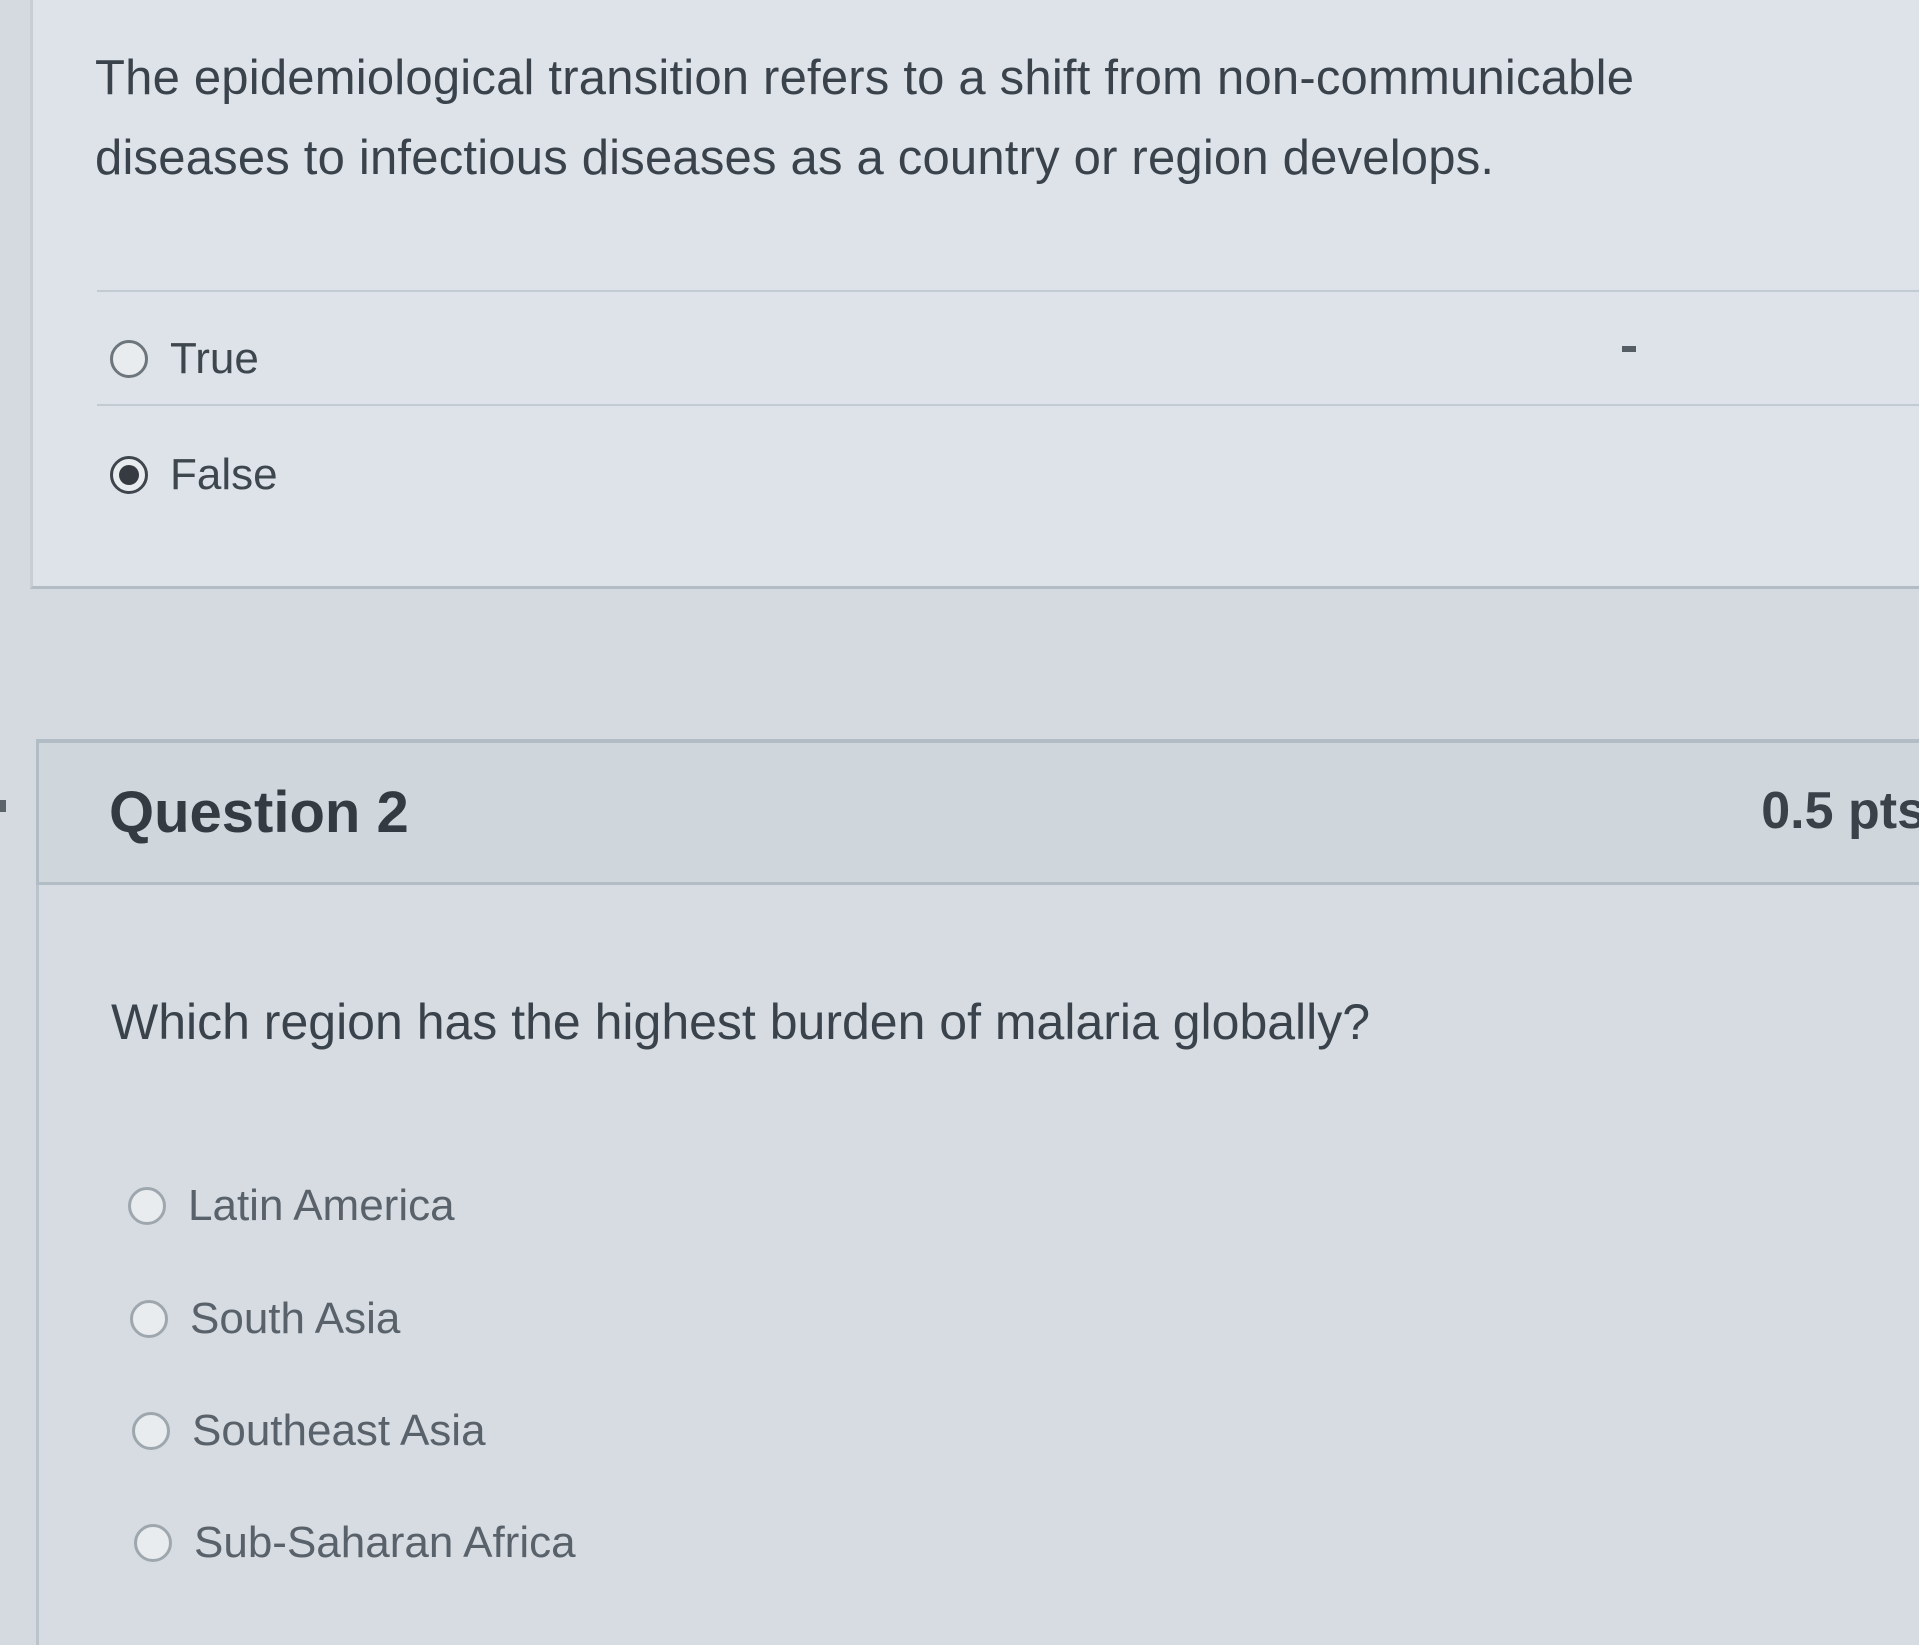 The height and width of the screenshot is (1645, 1919). Describe the element at coordinates (385, 1542) in the screenshot. I see `answer-label: Sub-Saharan Africa` at that location.